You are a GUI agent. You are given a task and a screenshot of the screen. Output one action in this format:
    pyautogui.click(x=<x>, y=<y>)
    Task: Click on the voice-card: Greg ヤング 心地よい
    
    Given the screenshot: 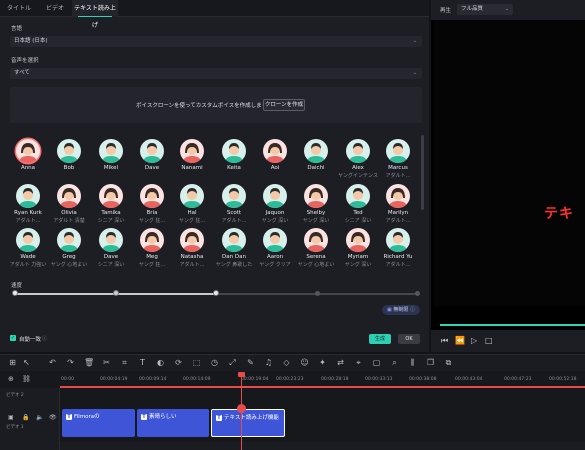 What is the action you would take?
    pyautogui.click(x=69, y=250)
    